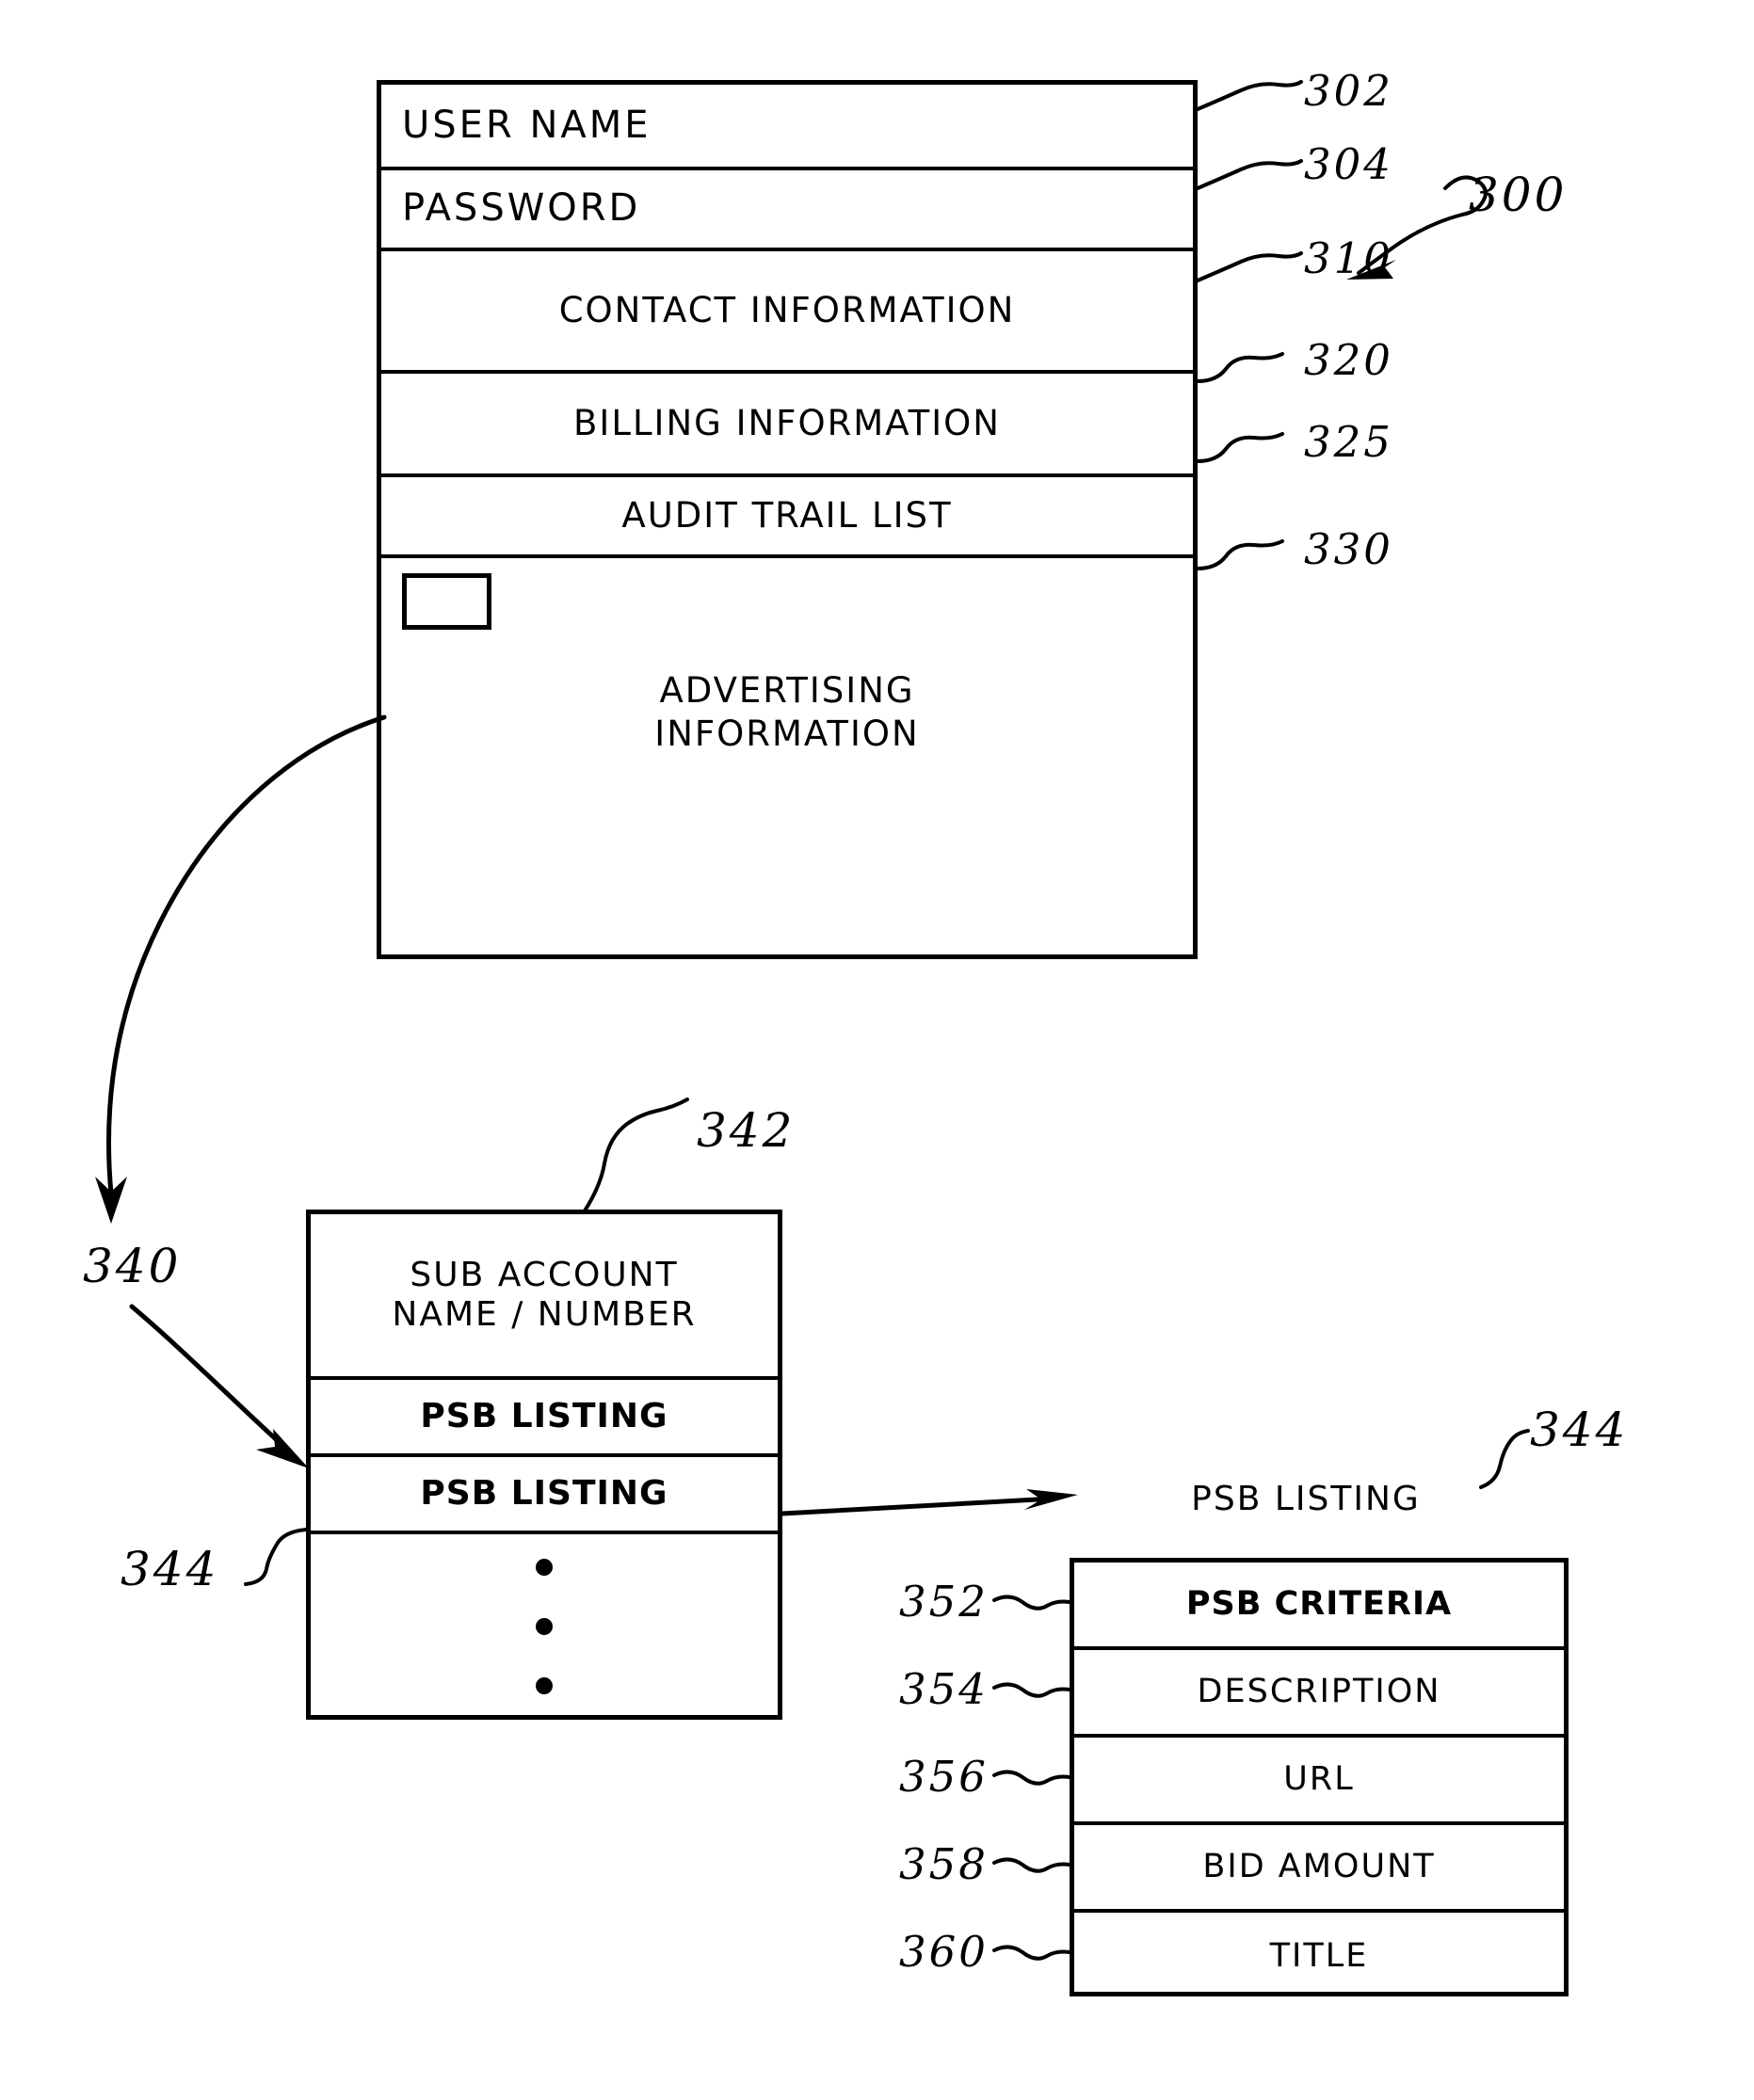 This screenshot has width=1754, height=2100. Describe the element at coordinates (1504, 1459) in the screenshot. I see `leader-344-right` at that location.